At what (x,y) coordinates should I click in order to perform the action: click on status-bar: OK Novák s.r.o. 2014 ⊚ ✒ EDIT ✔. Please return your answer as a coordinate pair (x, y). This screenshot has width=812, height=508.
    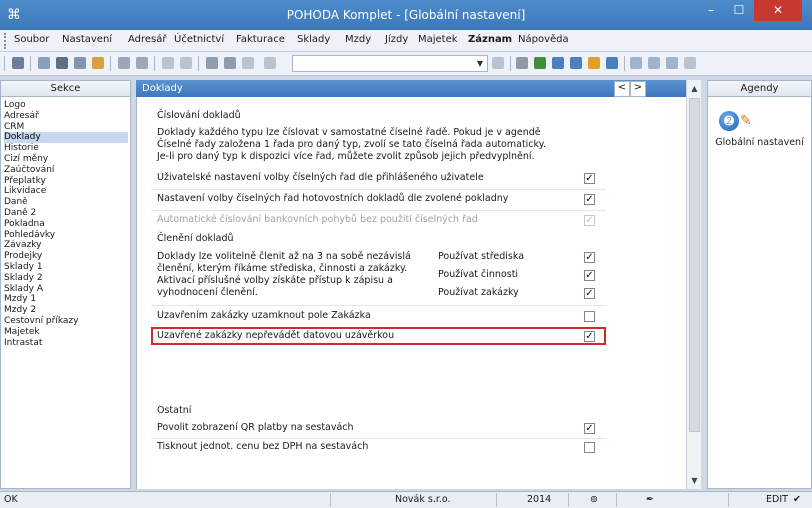
    Looking at the image, I should click on (406, 499).